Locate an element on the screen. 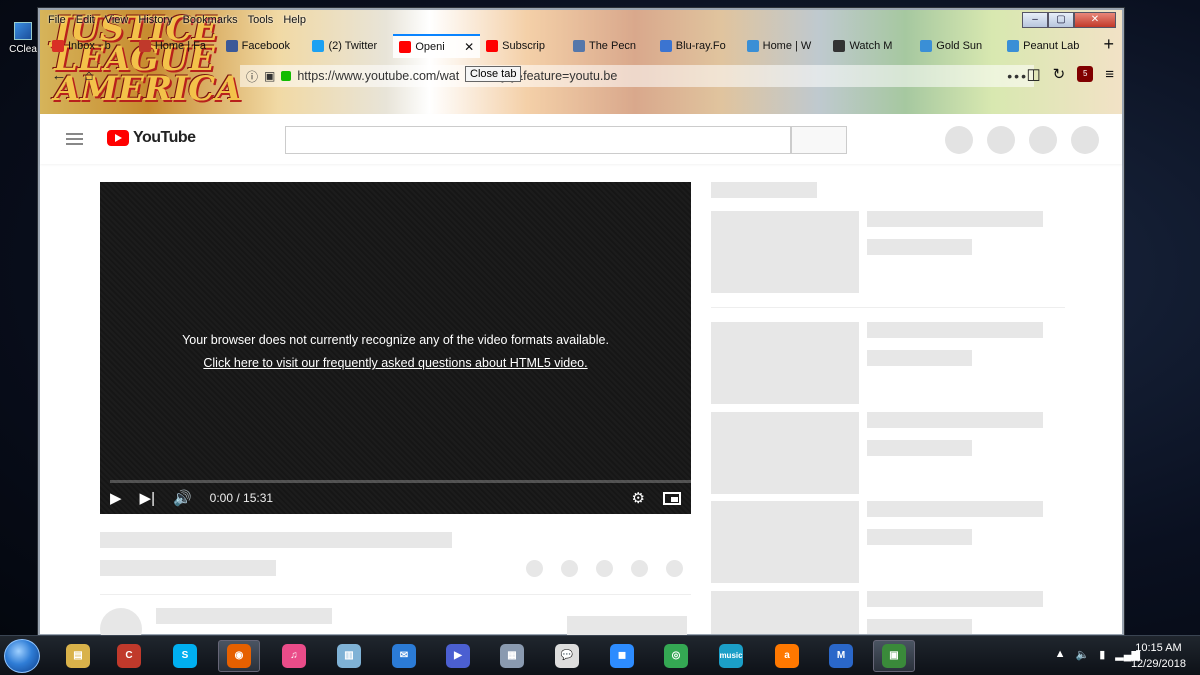  close-window-button: ✕ is located at coordinates (1095, 20).